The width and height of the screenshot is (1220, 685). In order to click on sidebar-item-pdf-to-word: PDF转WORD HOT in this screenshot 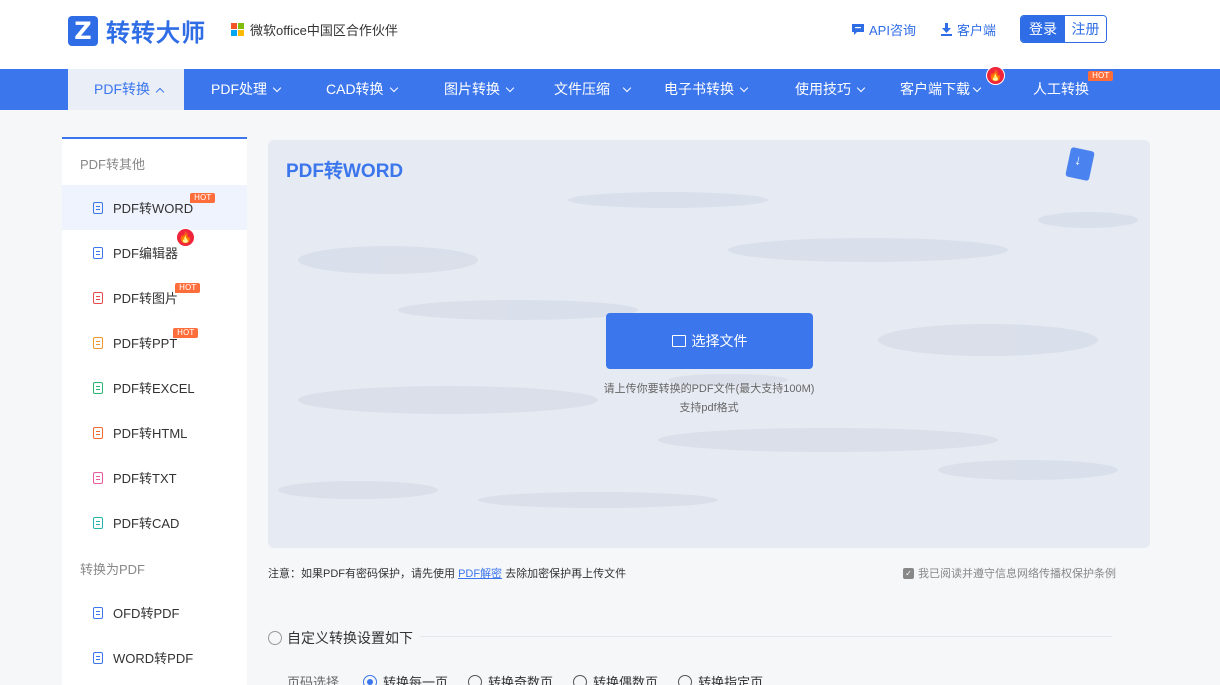, I will do `click(154, 207)`.